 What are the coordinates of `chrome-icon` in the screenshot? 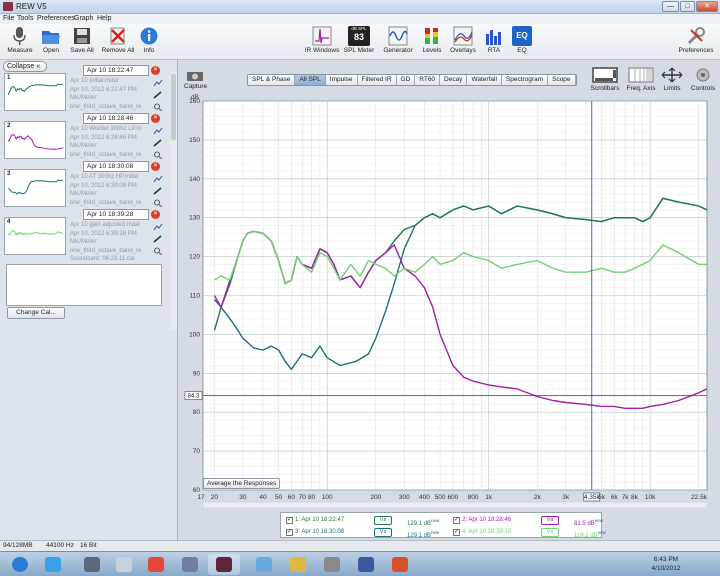 It's located at (156, 564).